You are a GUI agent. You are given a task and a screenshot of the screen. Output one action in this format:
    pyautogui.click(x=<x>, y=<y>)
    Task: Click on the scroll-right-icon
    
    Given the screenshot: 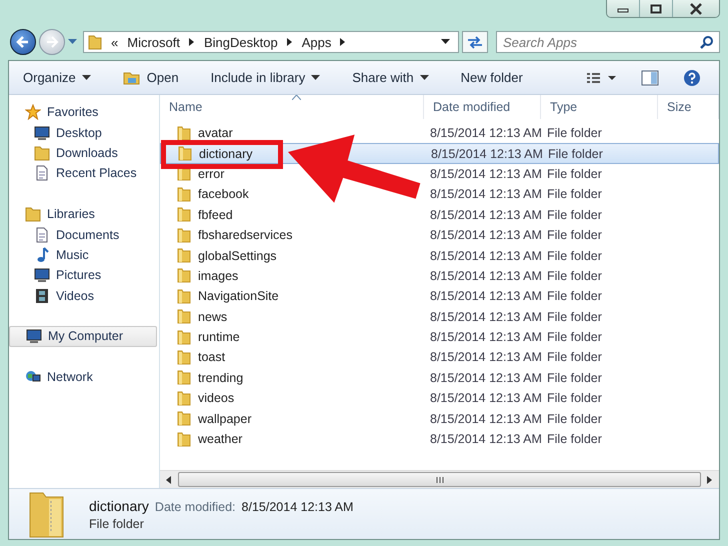 What is the action you would take?
    pyautogui.click(x=710, y=480)
    